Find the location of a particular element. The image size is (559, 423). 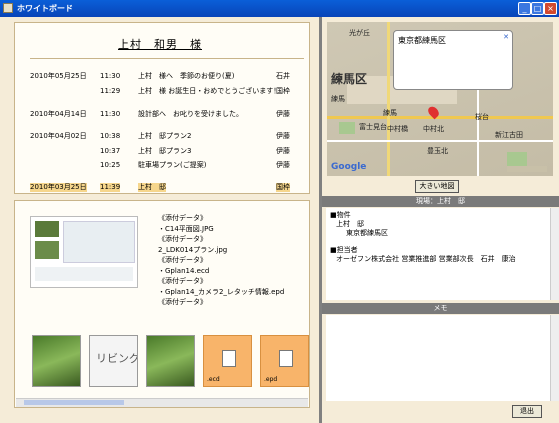

map-place-label: 富士見台 is located at coordinates (373, 127).